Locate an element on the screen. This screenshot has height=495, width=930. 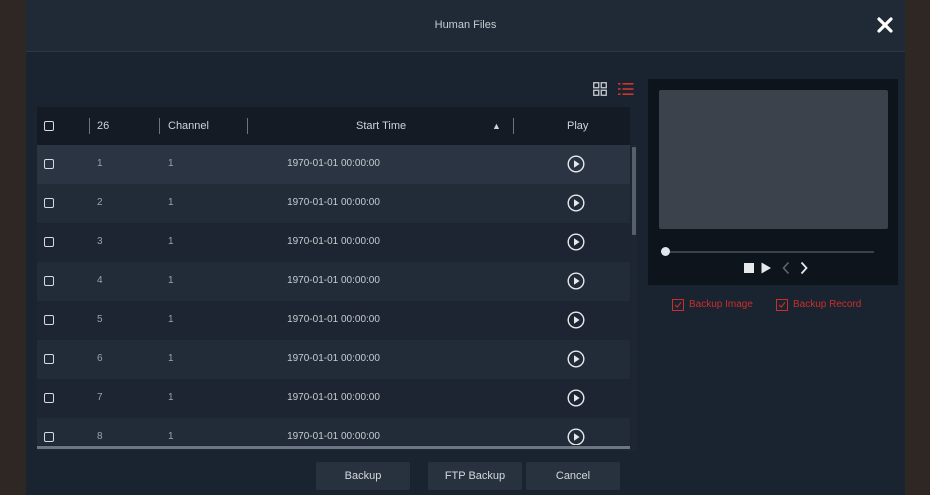
preview-screen is located at coordinates (773, 159).